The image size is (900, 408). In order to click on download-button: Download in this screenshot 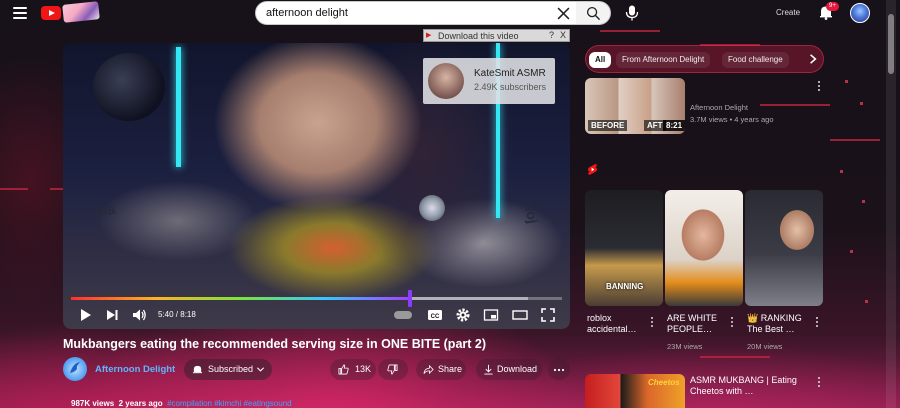, I will do `click(509, 369)`.